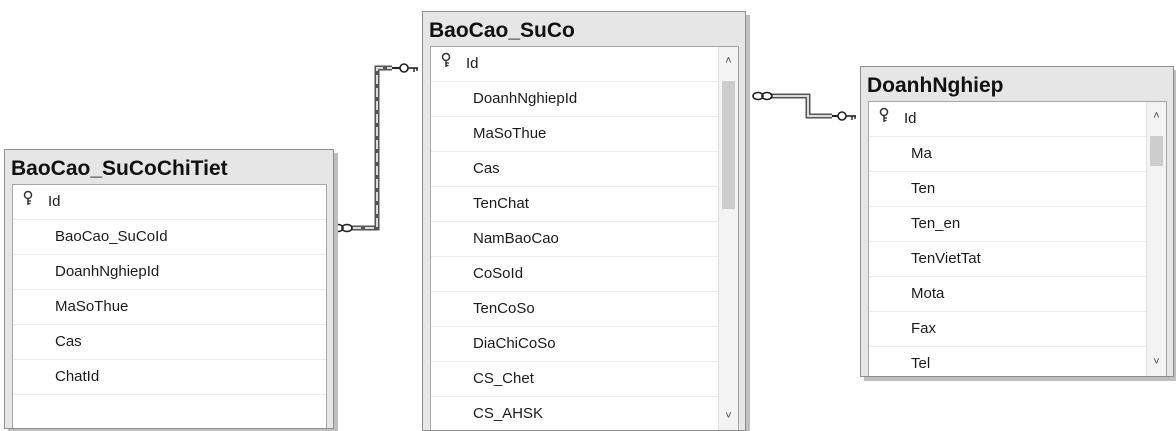 This screenshot has width=1176, height=431. I want to click on column-name: CS_Chet, so click(503, 378).